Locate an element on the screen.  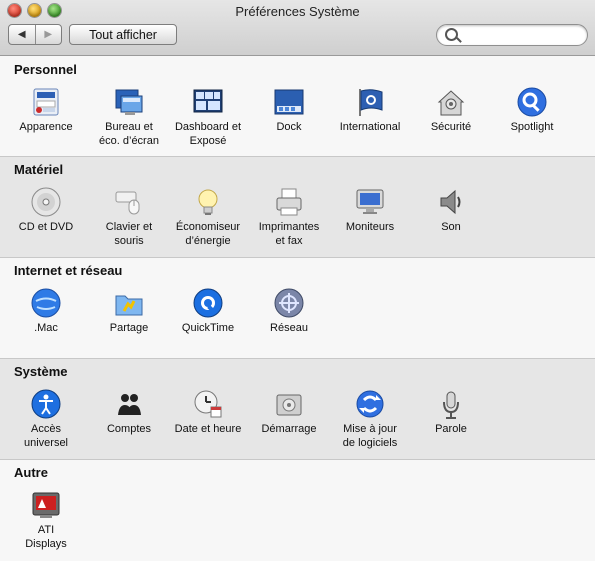
date-time-clock-icon is located at coordinates (208, 404).